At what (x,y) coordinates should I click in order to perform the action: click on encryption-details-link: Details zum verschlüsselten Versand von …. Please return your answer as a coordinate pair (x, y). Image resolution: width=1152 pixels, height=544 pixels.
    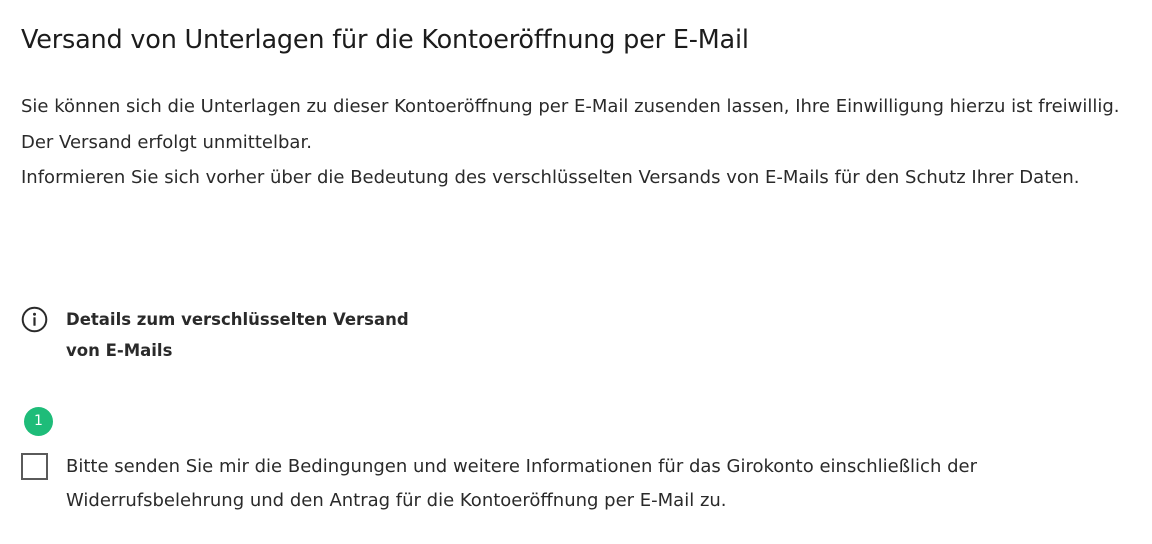
    Looking at the image, I should click on (223, 335).